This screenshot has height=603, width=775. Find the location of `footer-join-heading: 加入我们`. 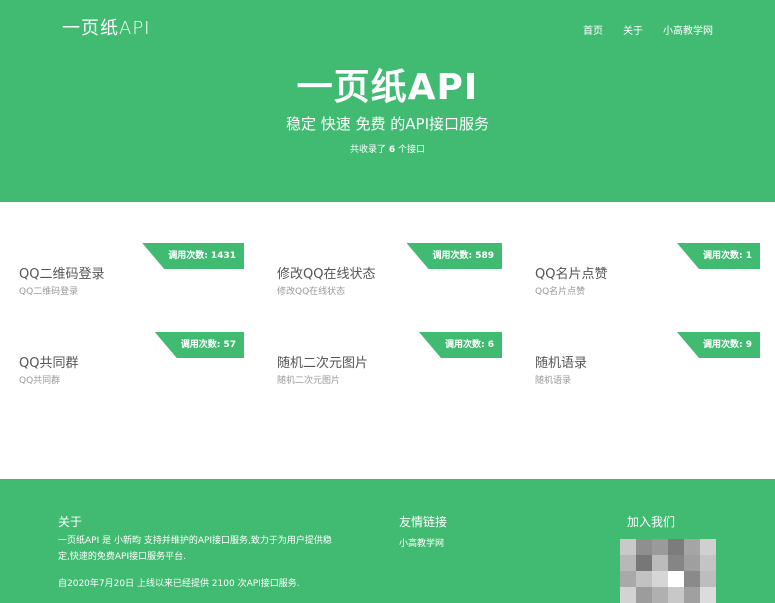

footer-join-heading: 加入我们 is located at coordinates (651, 522).